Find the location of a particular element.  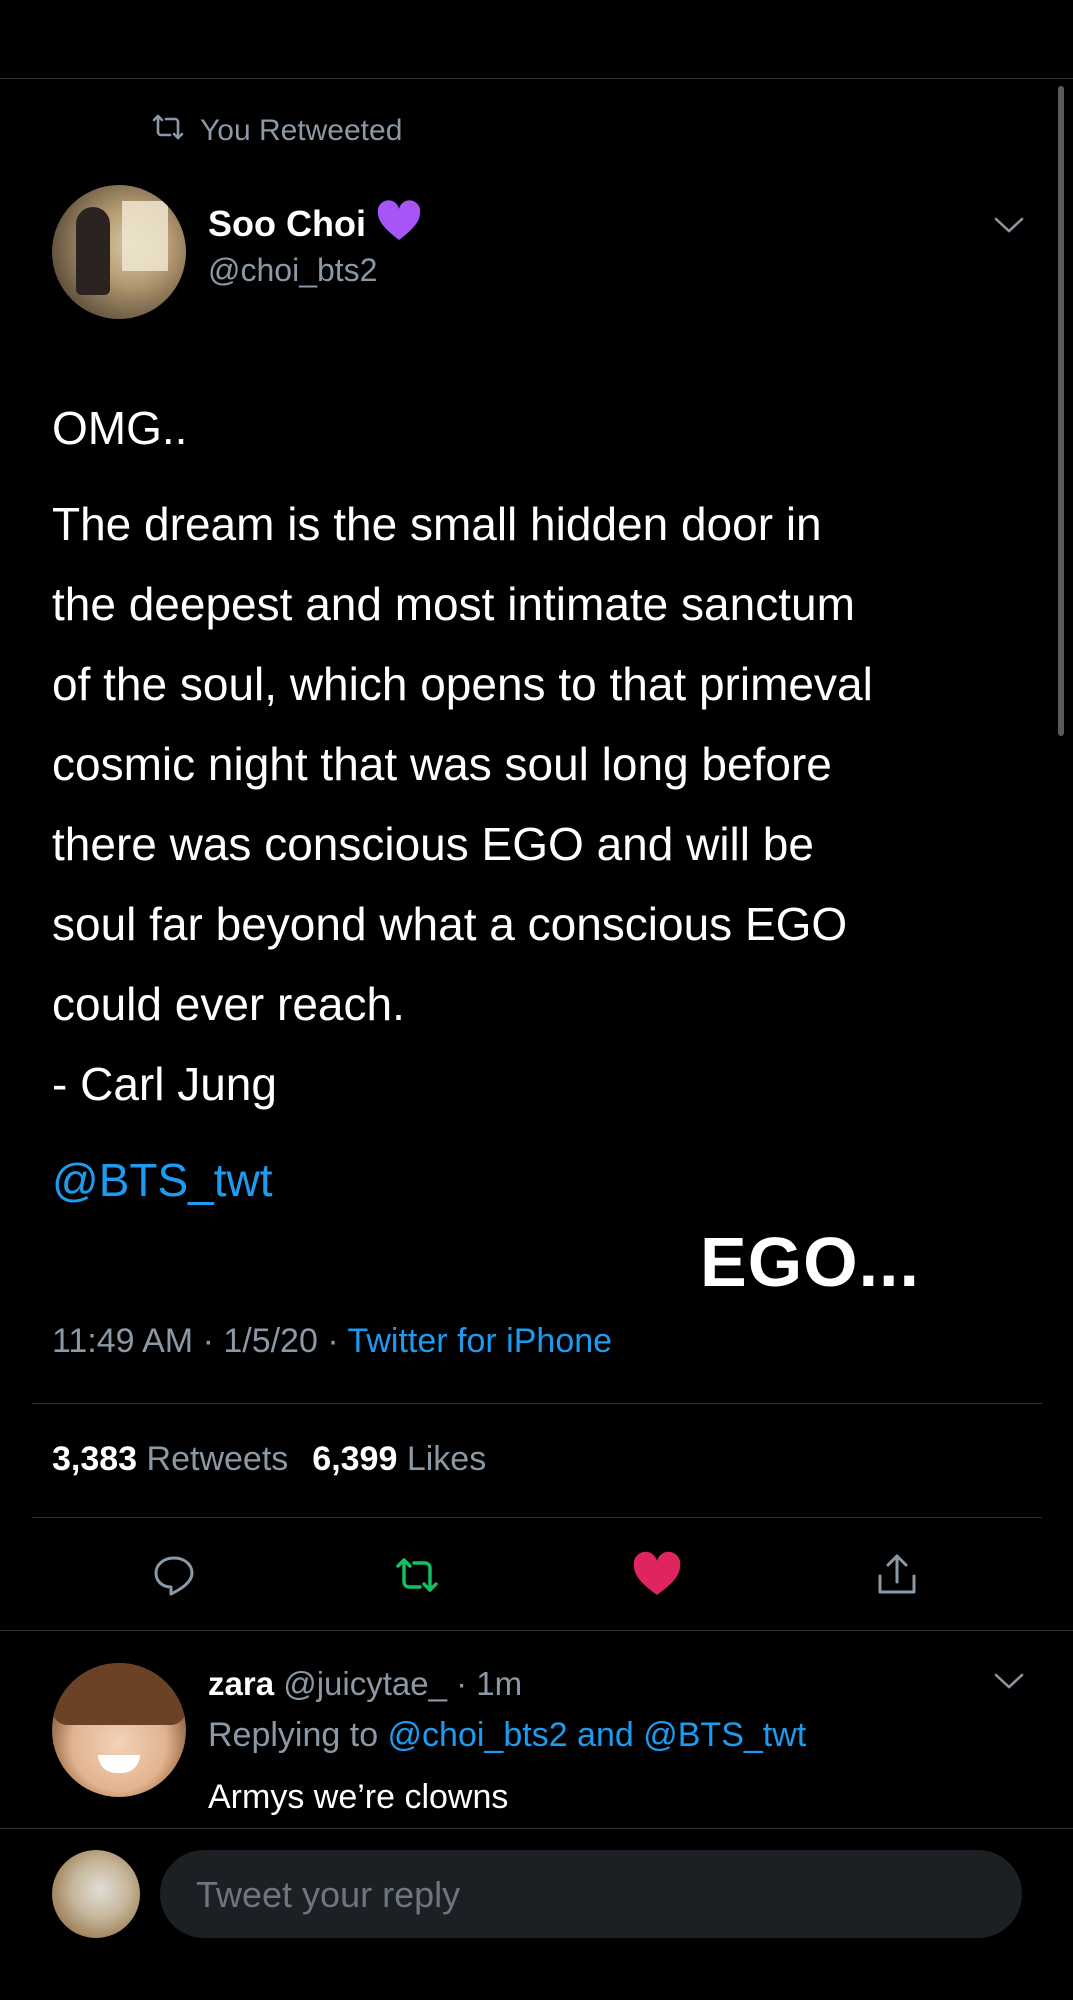

tweet-line: there was conscious EGO and will be is located at coordinates (433, 844).